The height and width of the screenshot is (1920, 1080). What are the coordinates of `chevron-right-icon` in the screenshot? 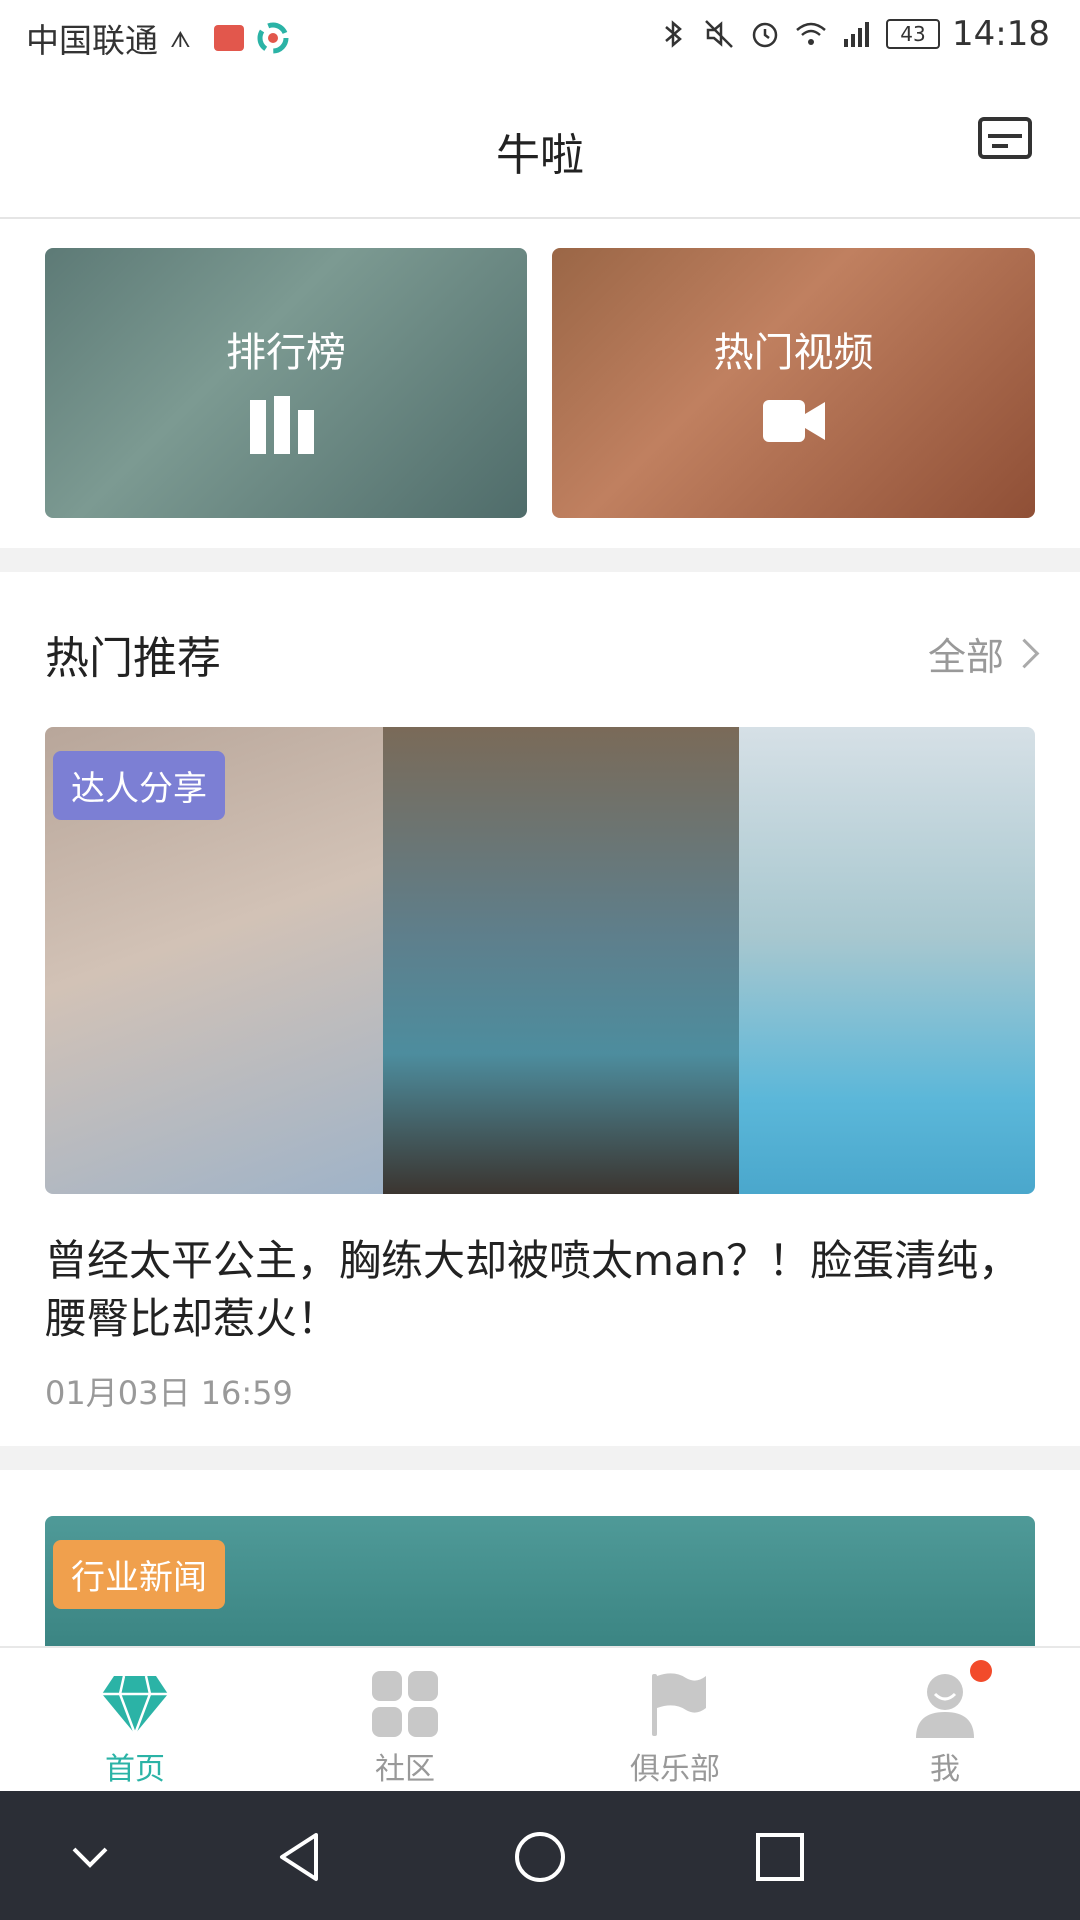 It's located at (1024, 653).